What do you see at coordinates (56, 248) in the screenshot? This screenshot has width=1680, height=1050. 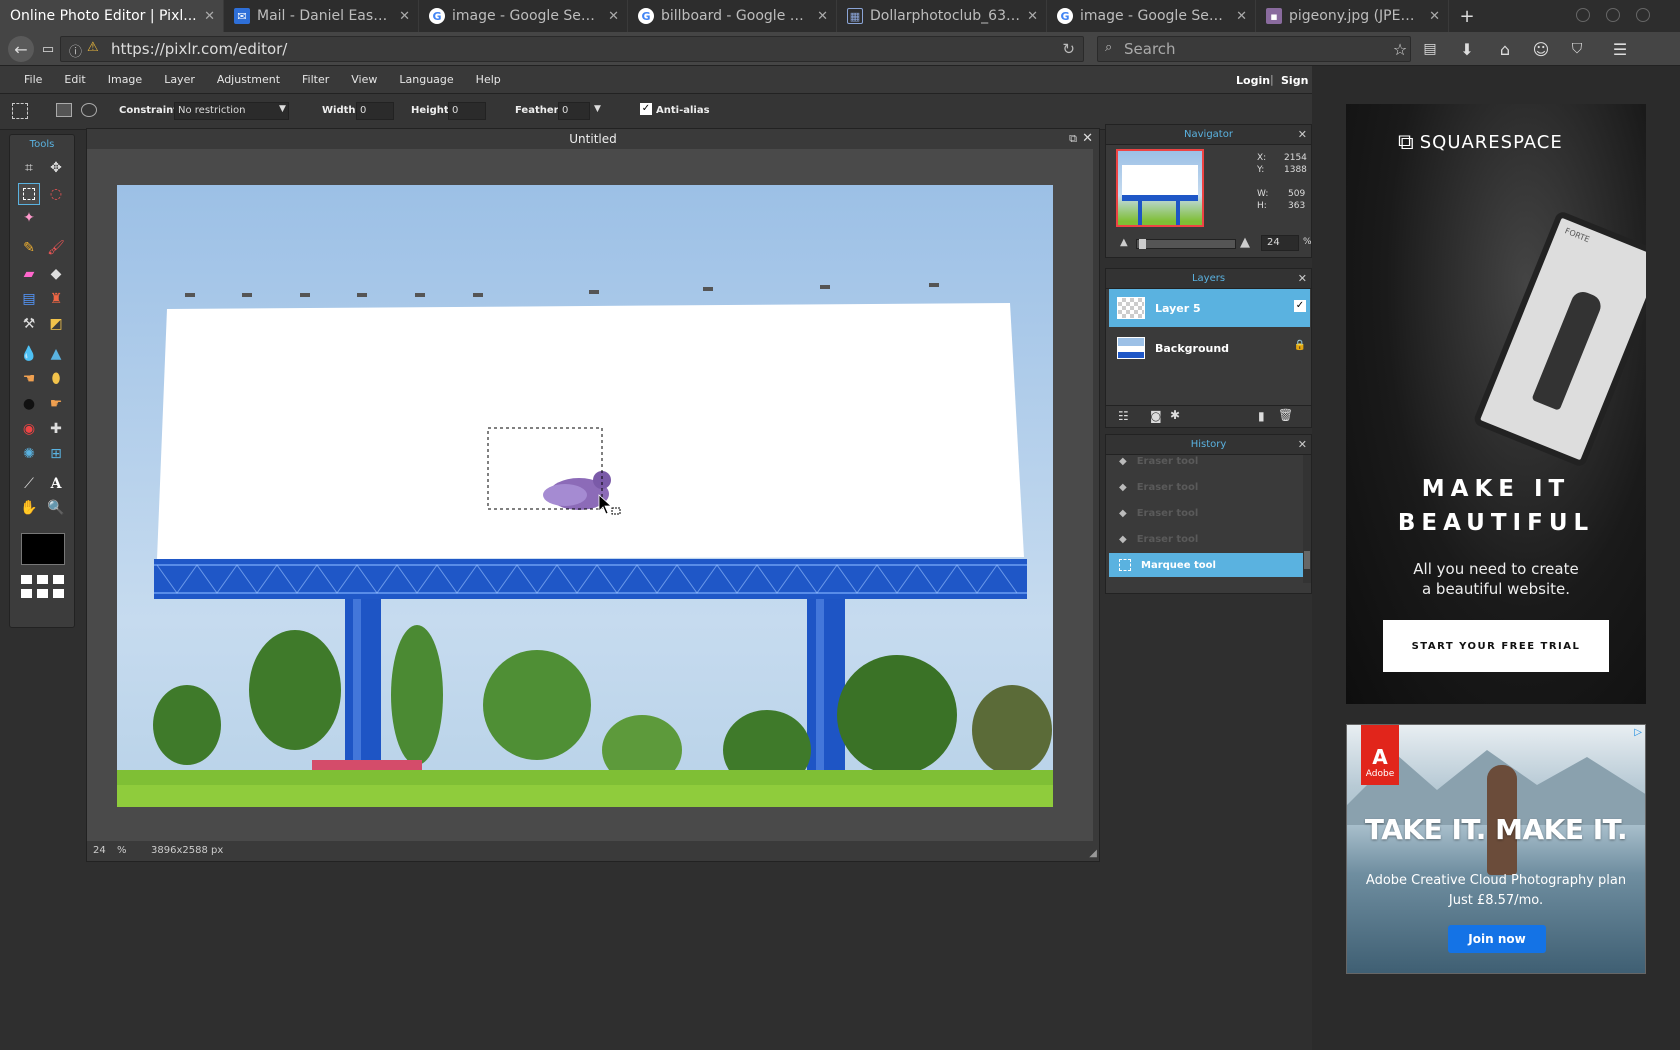 I see `brush-icon: 🖌` at bounding box center [56, 248].